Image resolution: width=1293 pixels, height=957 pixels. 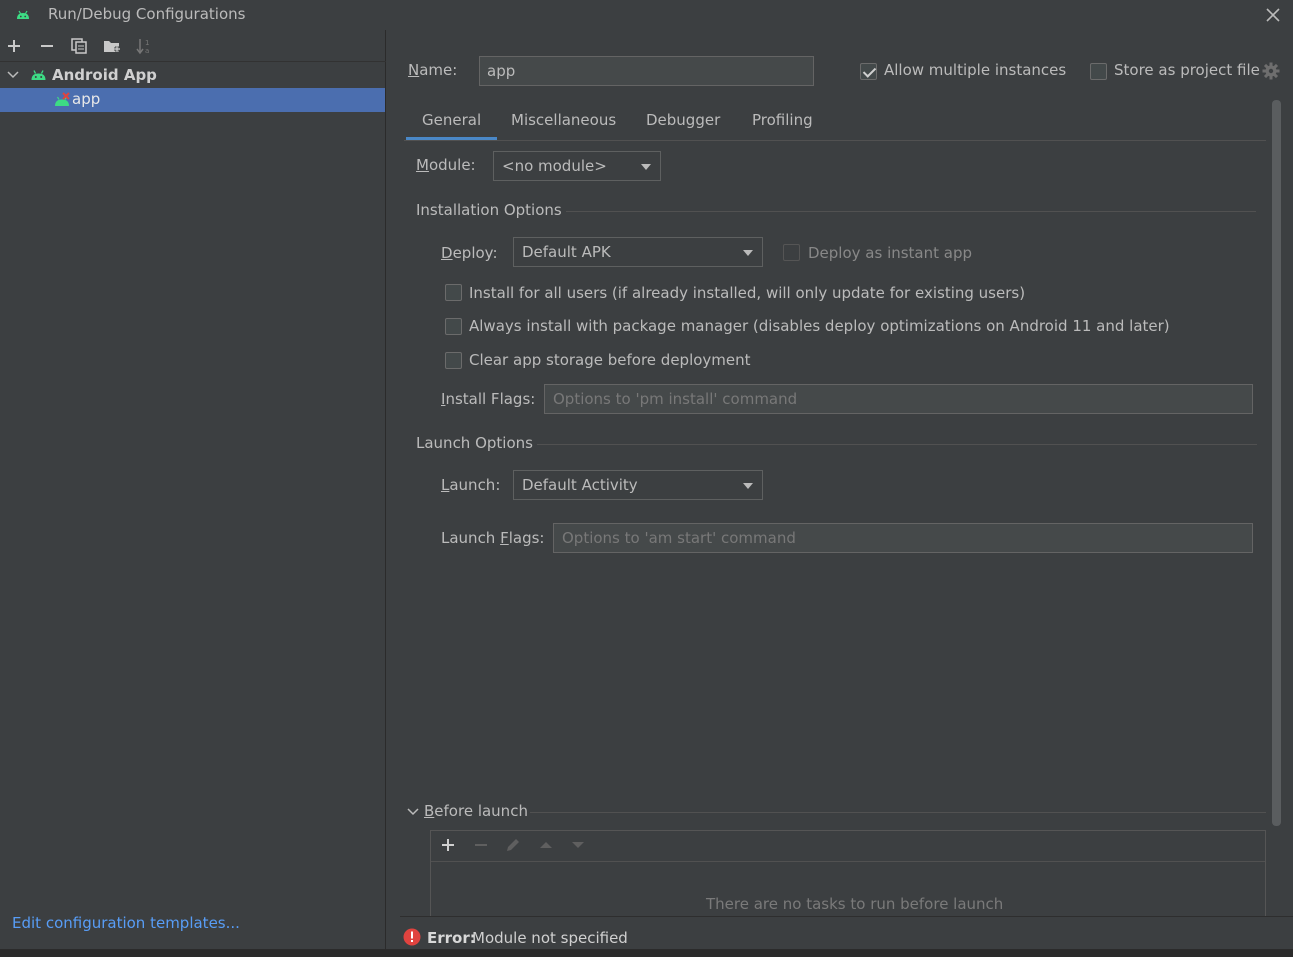 I want to click on install-flags-input: Options to 'pm install' command, so click(x=898, y=399).